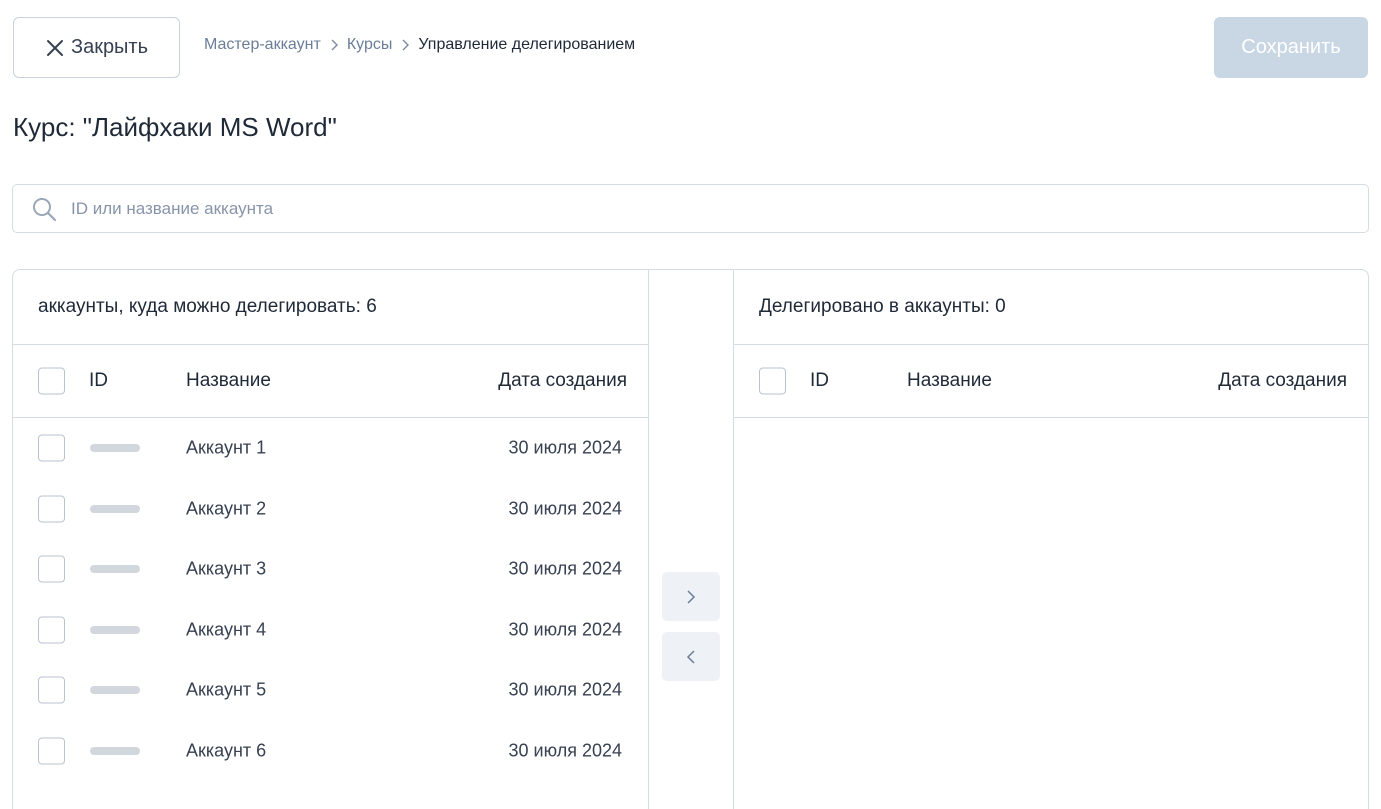  Describe the element at coordinates (226, 629) in the screenshot. I see `account-name: Аккаунт 4` at that location.